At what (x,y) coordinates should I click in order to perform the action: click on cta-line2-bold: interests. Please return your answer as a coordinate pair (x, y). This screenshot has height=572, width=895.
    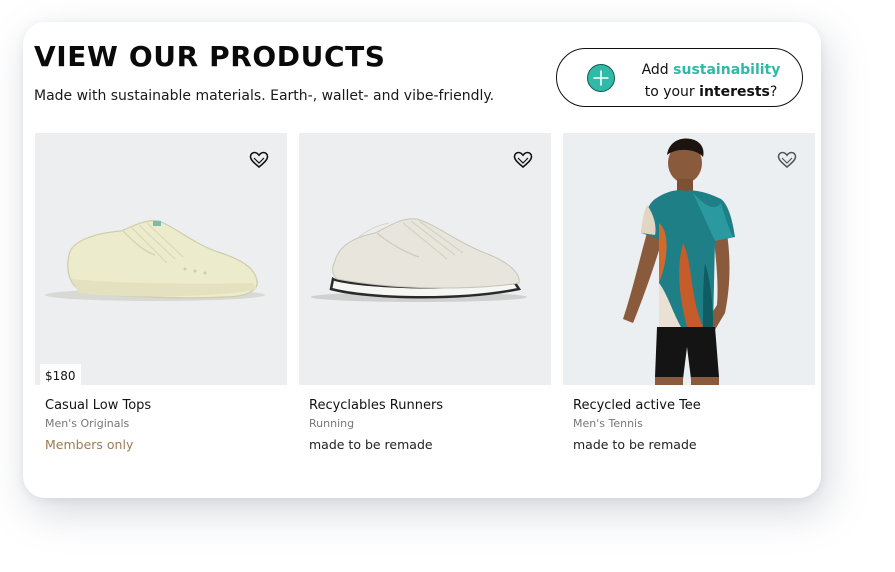
    Looking at the image, I should click on (734, 92).